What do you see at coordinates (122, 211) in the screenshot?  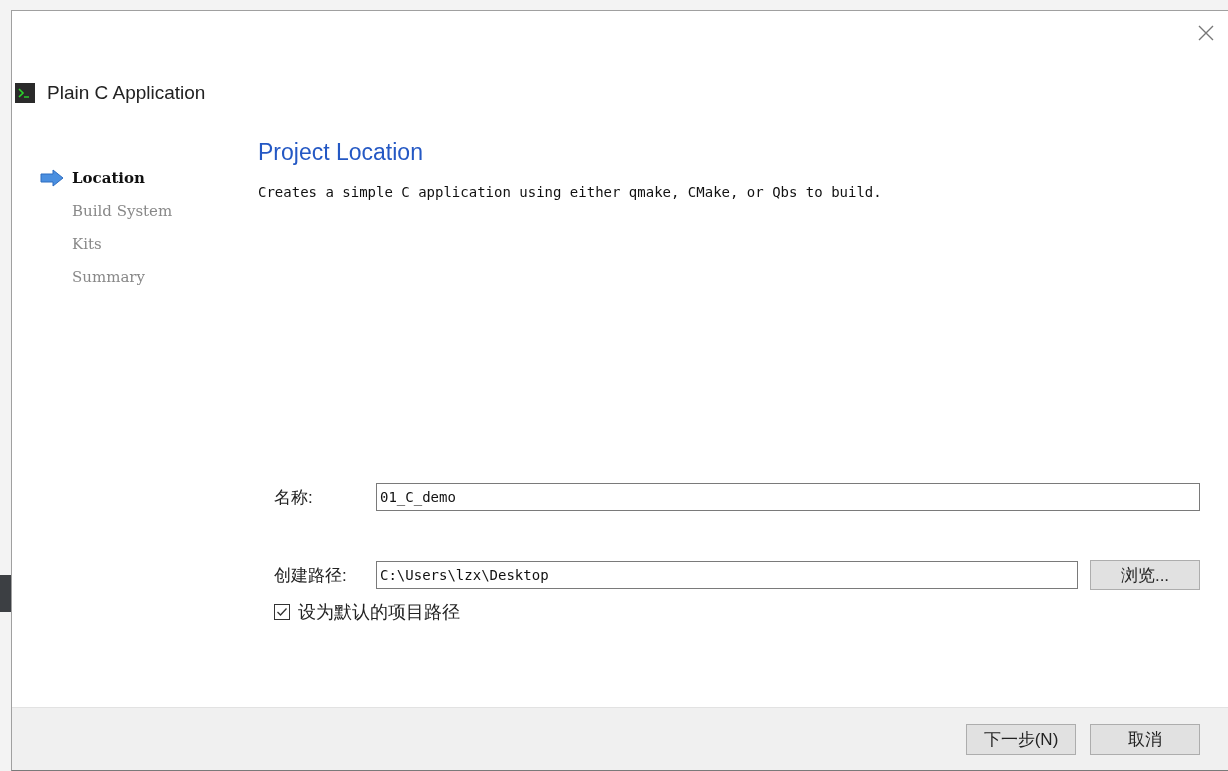 I see `step-label: Build System` at bounding box center [122, 211].